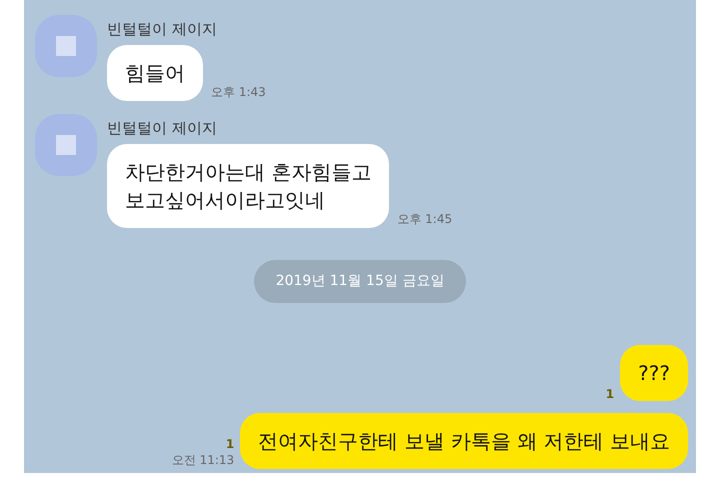 This screenshot has height=484, width=720. I want to click on message-bubble: 힘들어, so click(155, 73).